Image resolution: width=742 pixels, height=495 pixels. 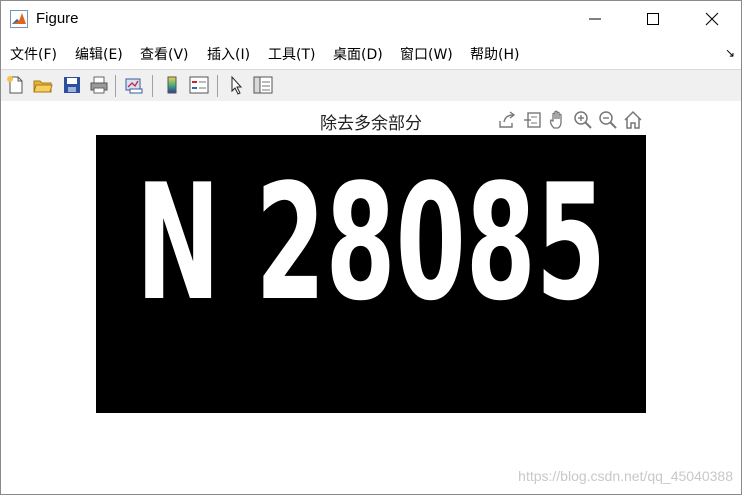 I want to click on menu-help: 帮助(H), so click(x=494, y=54).